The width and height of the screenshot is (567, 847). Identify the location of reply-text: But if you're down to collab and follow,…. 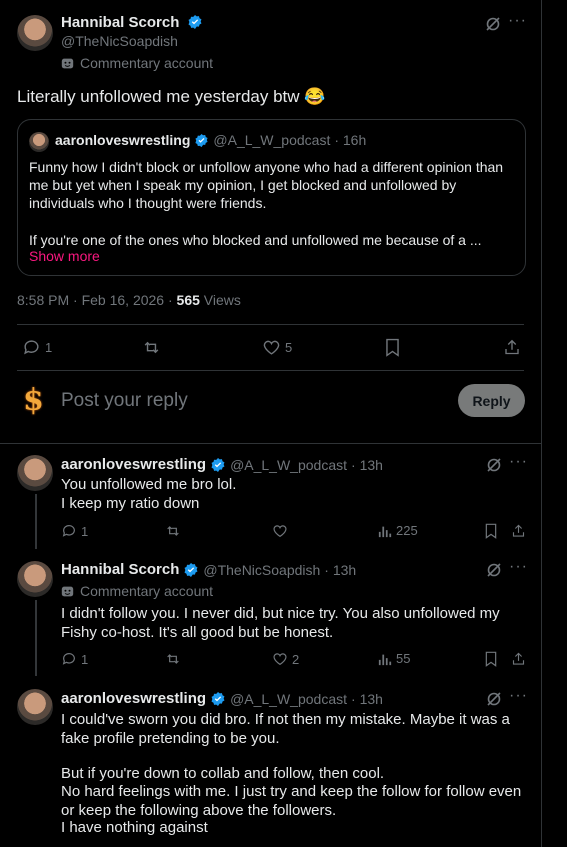
(223, 773).